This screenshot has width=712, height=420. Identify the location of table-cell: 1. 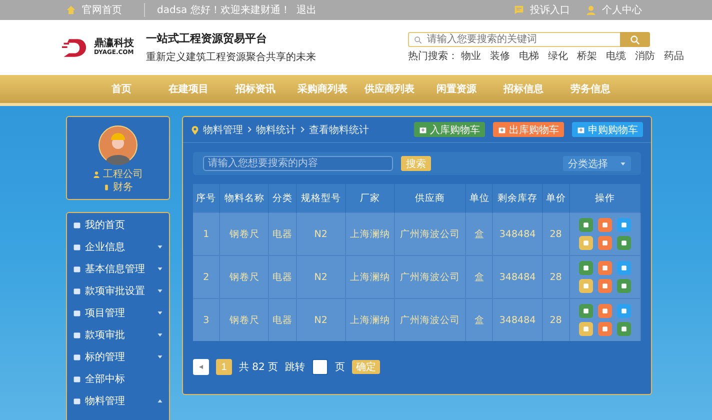
(206, 234).